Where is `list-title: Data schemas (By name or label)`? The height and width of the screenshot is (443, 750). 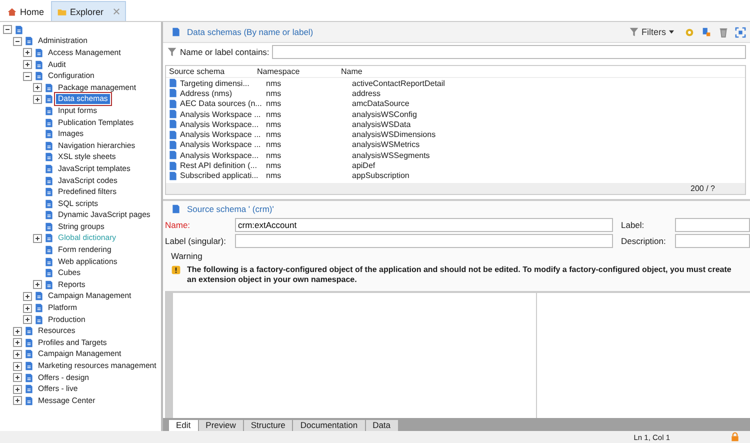
list-title: Data schemas (By name or label) is located at coordinates (250, 32).